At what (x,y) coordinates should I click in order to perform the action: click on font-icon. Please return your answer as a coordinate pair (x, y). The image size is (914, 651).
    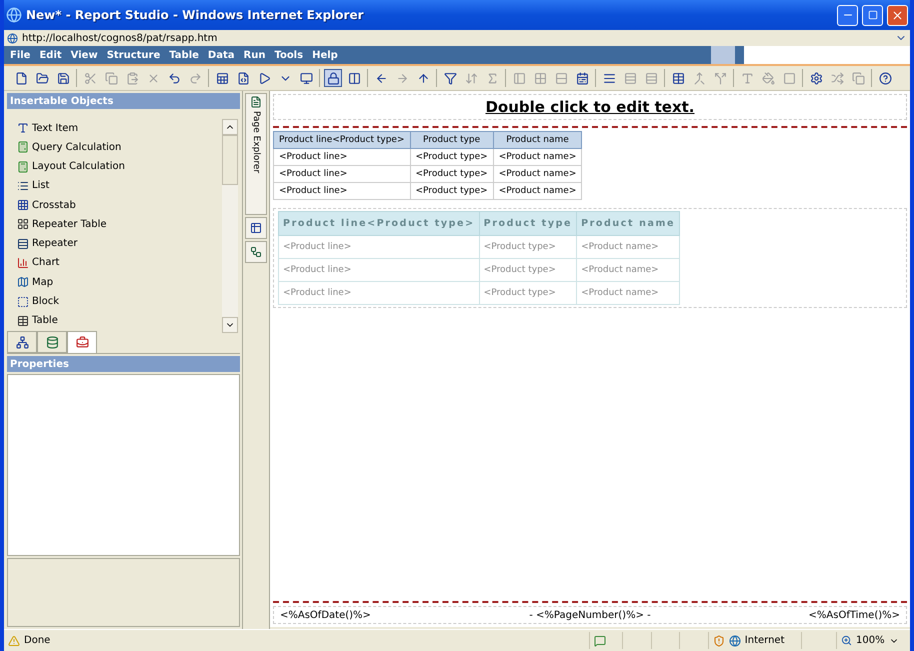
    Looking at the image, I should click on (747, 78).